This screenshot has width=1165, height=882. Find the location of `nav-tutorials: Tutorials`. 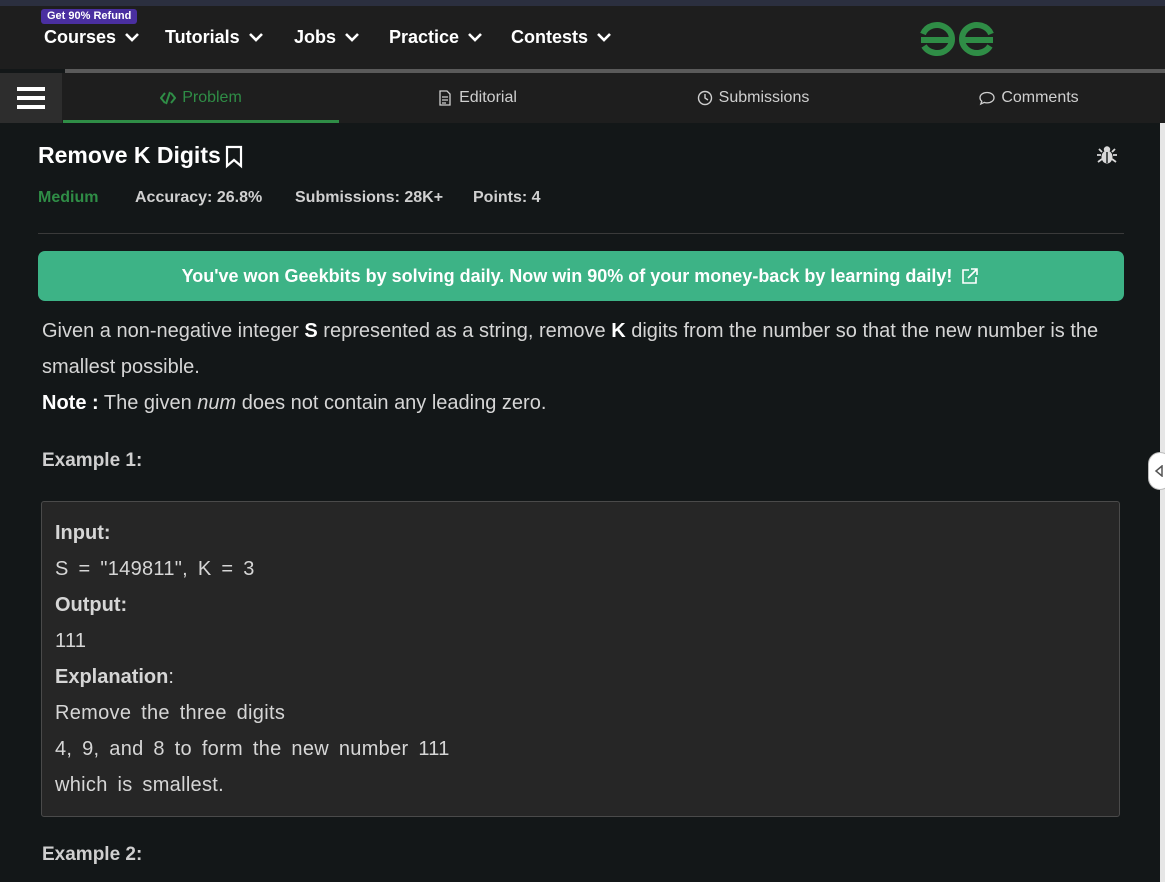

nav-tutorials: Tutorials is located at coordinates (214, 37).